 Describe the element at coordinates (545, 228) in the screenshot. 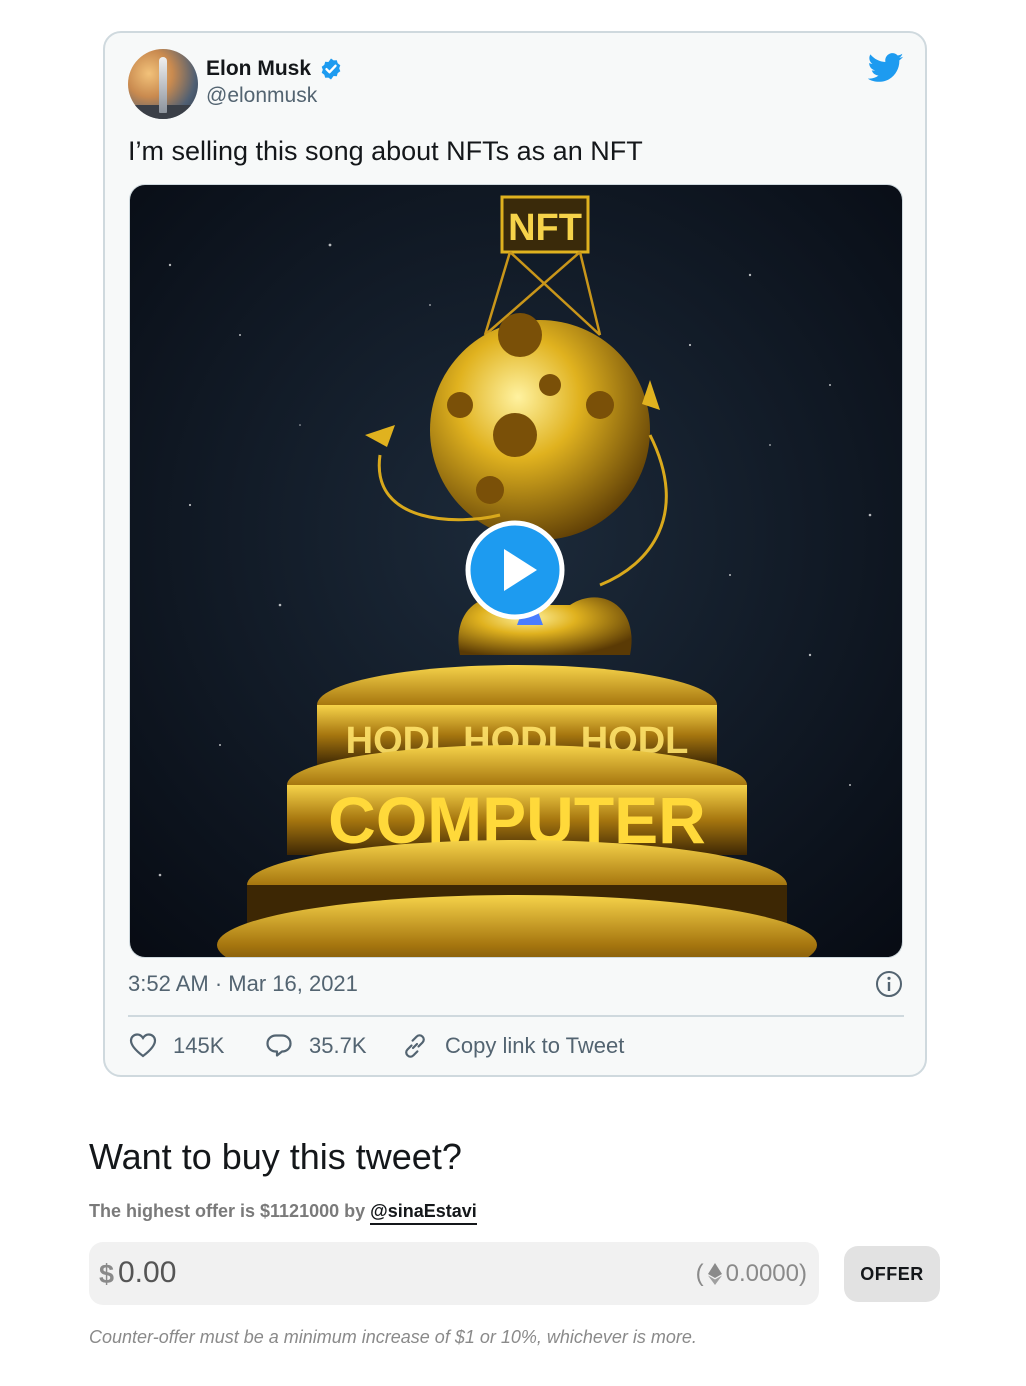

I see `nft-sign-text: NFT` at that location.